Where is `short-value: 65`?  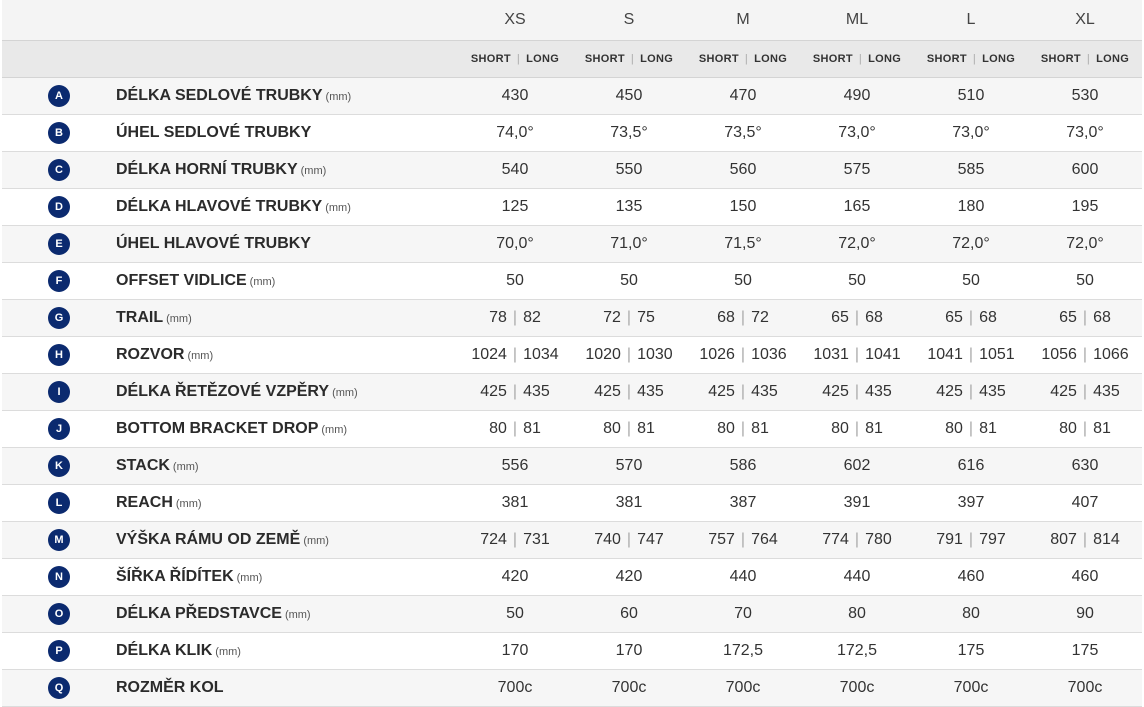
short-value: 65 is located at coordinates (954, 317).